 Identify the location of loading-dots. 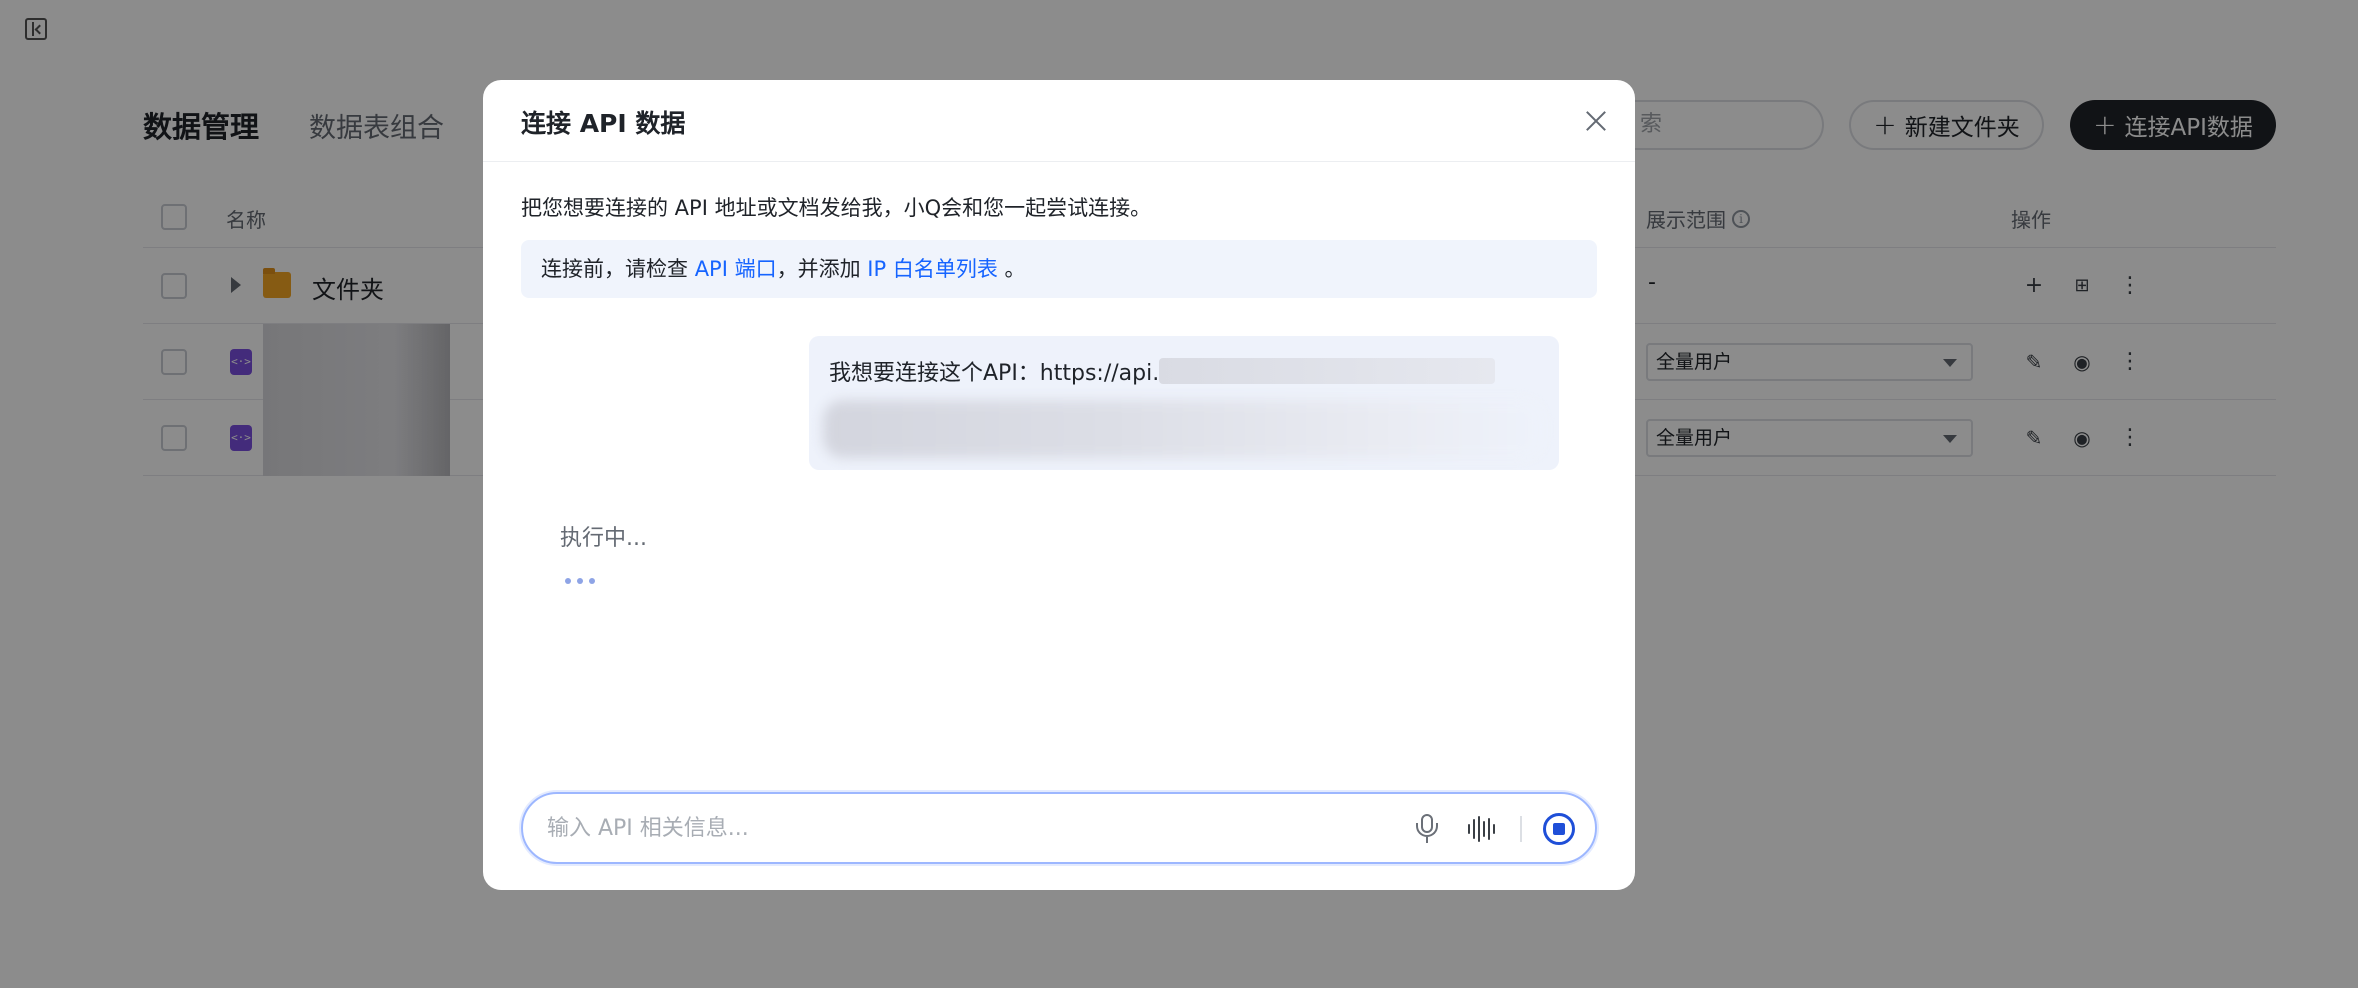
(580, 581).